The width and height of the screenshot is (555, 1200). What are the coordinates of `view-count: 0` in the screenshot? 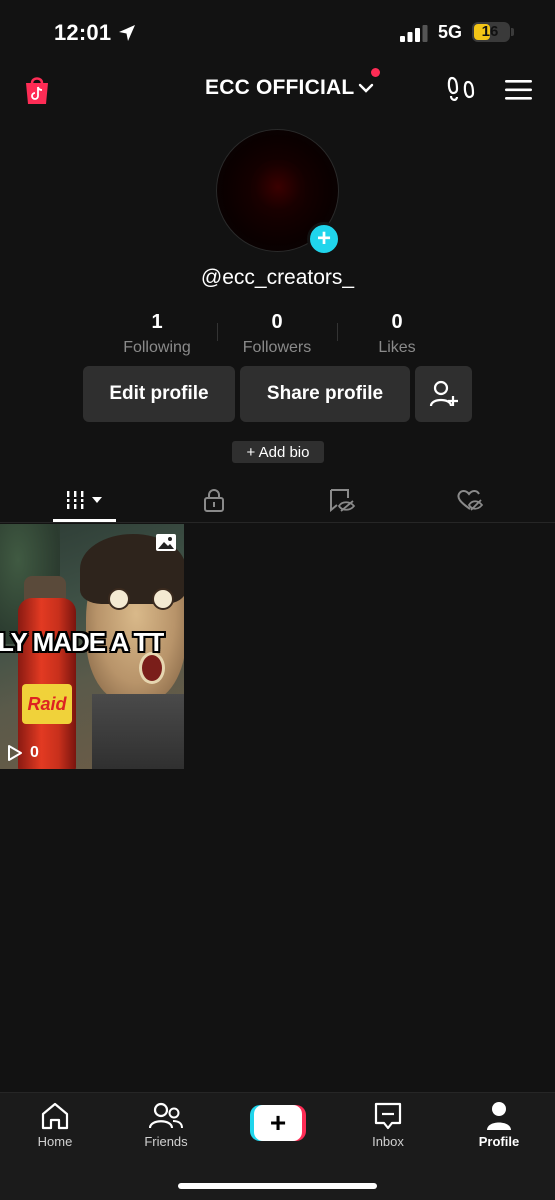 It's located at (22, 753).